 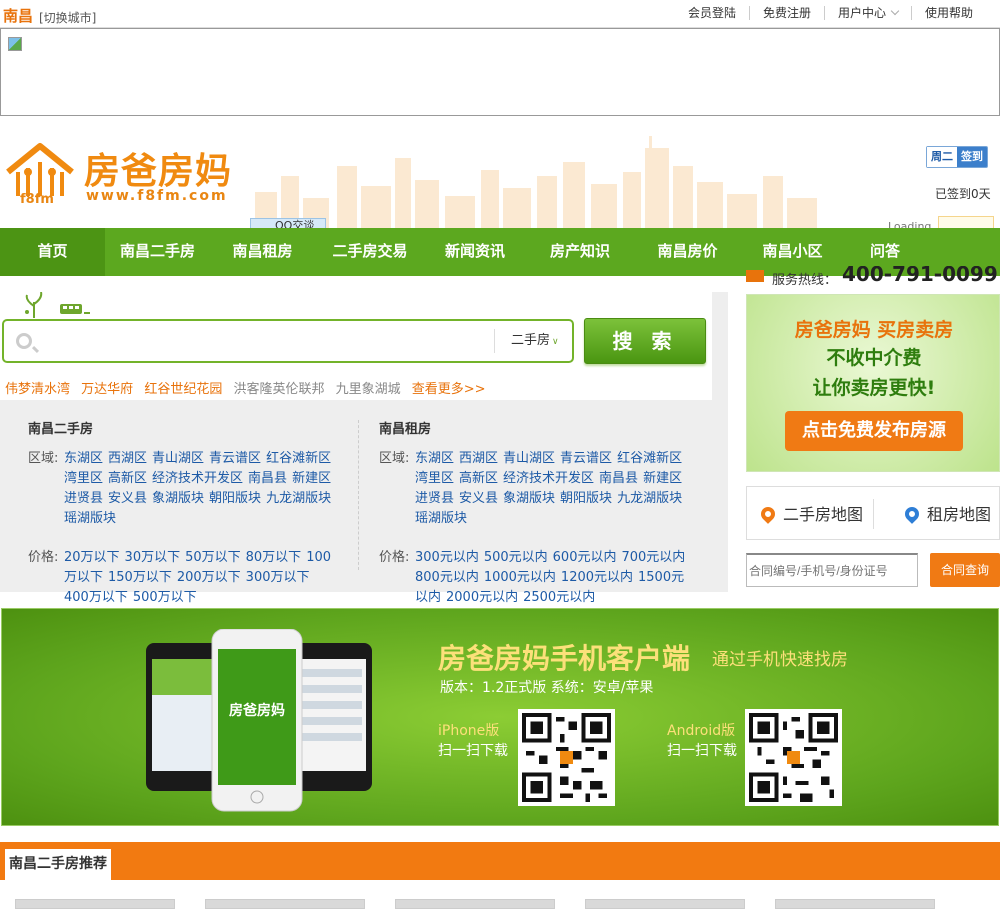 I want to click on user-center-link: 用户中心, so click(x=867, y=13).